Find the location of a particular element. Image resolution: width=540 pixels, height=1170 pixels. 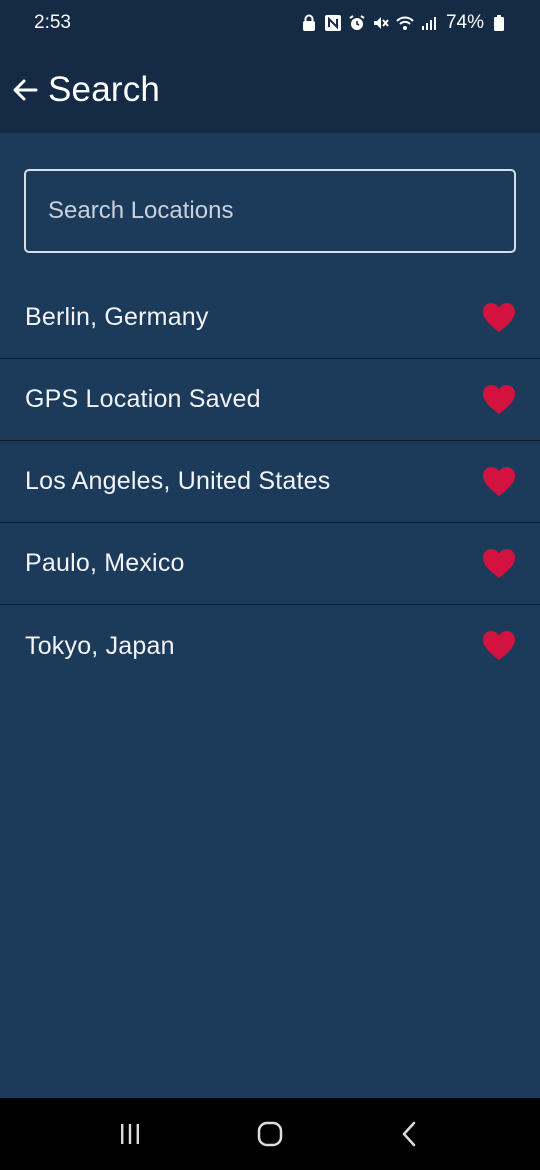

location-label: Paulo, Mexico is located at coordinates (105, 563).